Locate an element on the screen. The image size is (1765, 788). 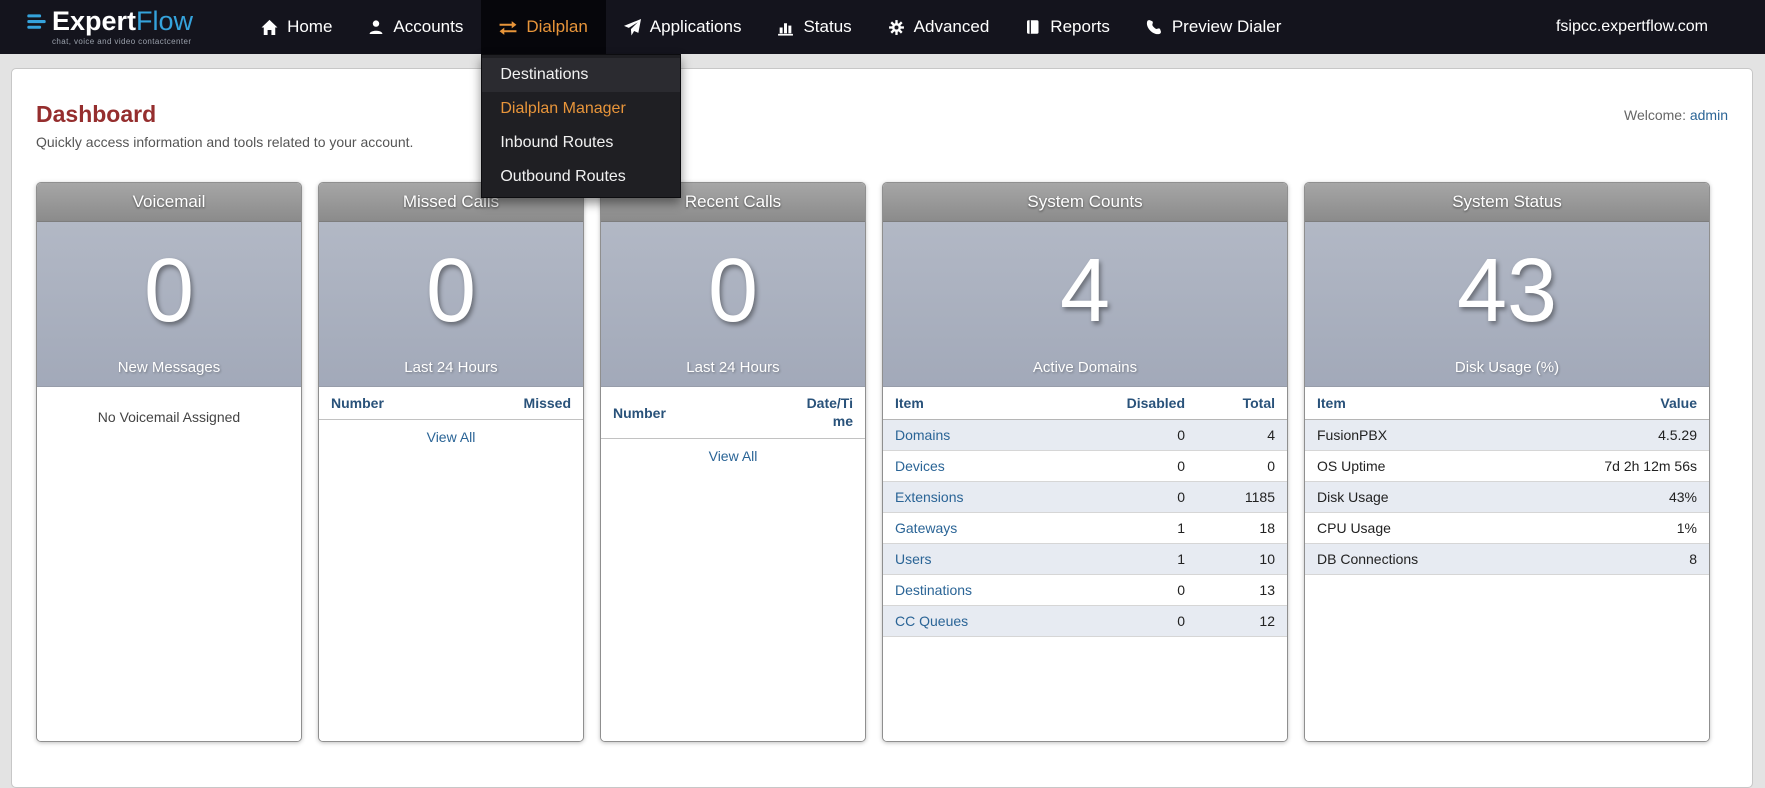
table-row: Gateways 1 18 is located at coordinates (1085, 528).